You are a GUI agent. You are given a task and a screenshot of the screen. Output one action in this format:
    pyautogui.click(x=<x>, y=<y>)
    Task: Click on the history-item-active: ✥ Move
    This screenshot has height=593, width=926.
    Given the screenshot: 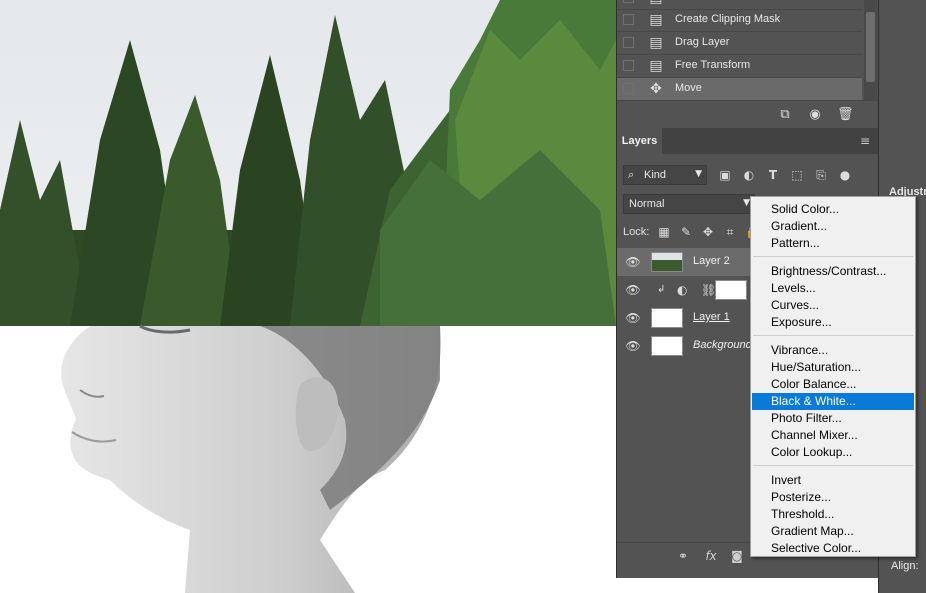 What is the action you would take?
    pyautogui.click(x=739, y=89)
    